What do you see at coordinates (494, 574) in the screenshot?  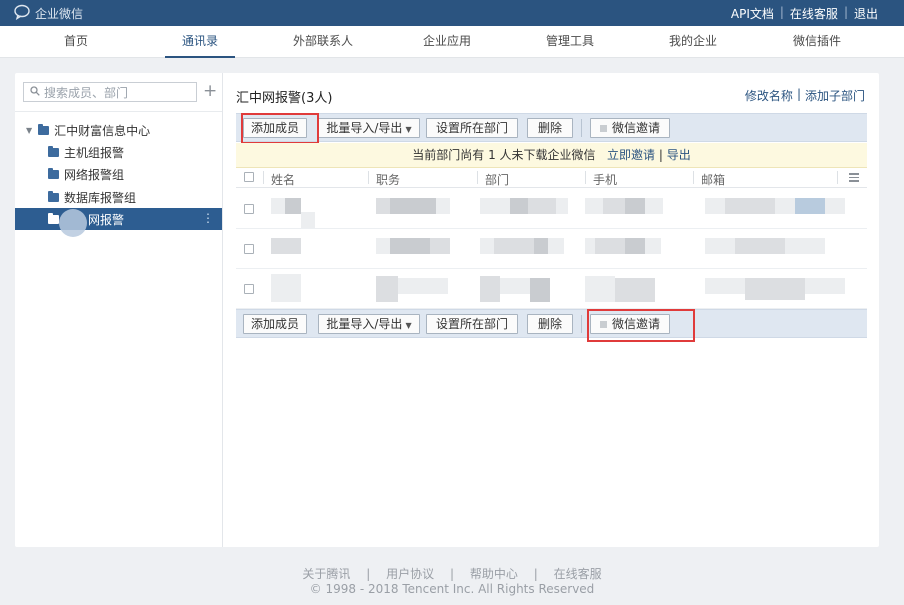 I see `help-center-link: 帮助中心` at bounding box center [494, 574].